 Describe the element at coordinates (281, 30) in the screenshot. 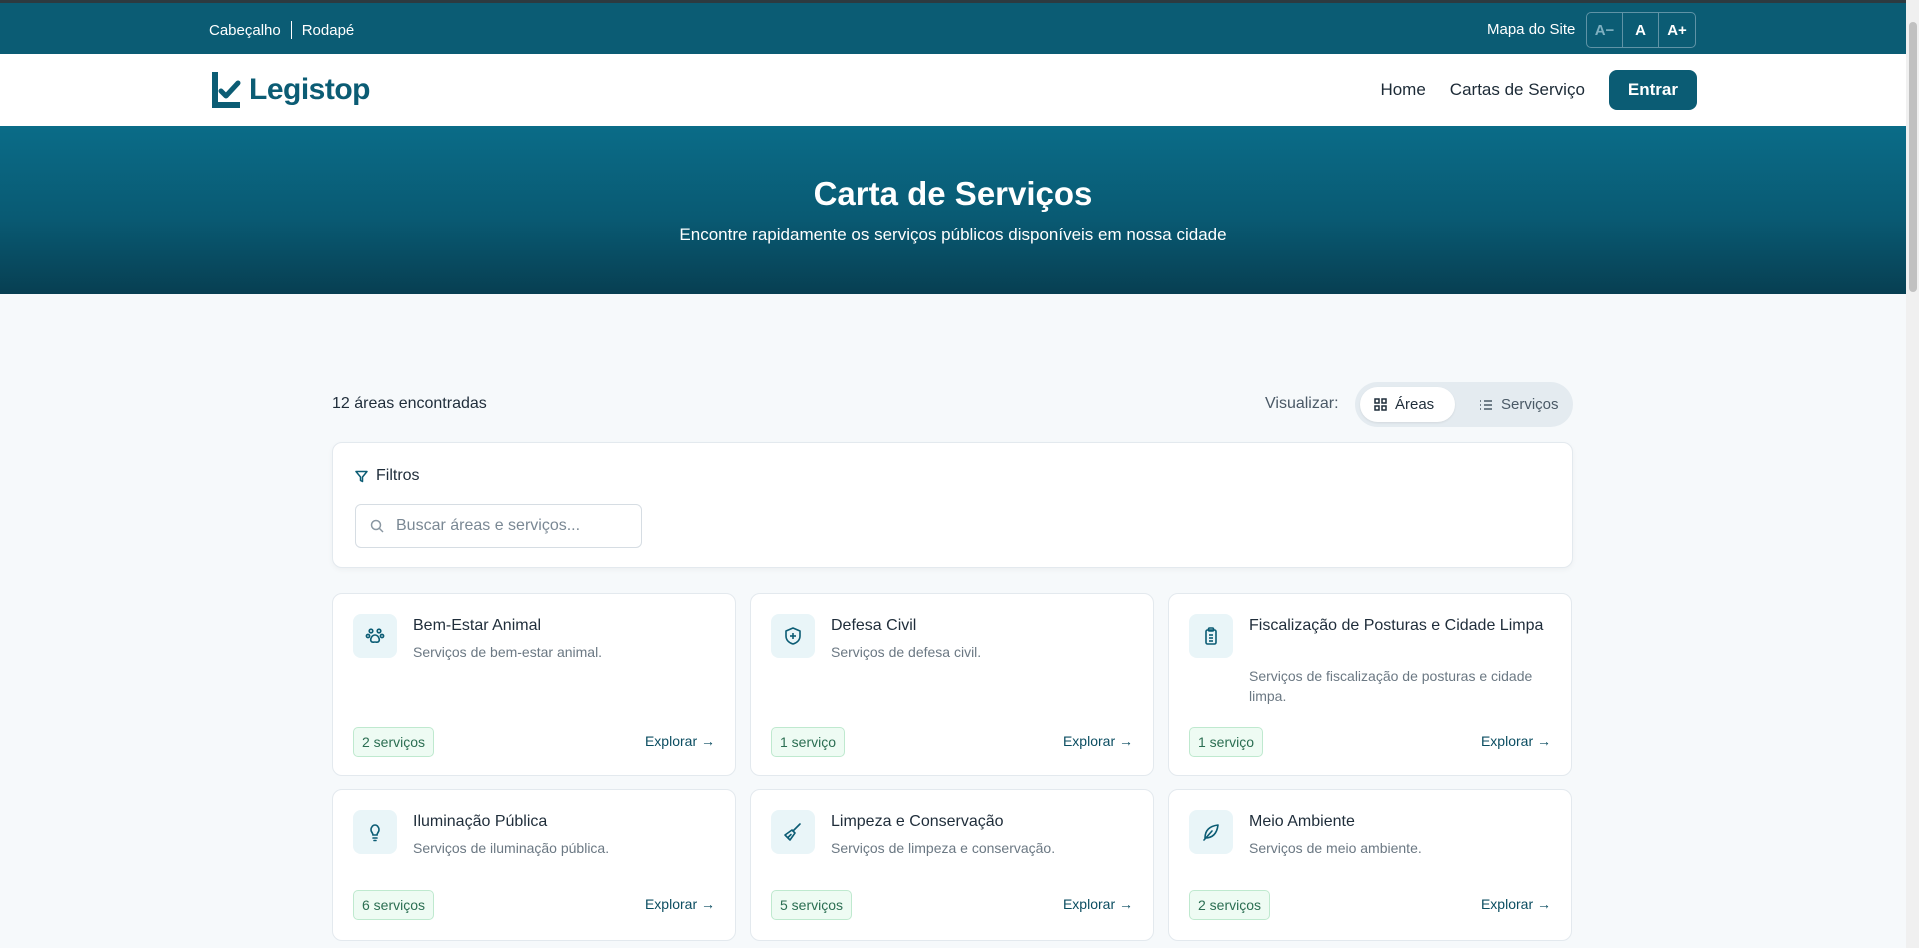

I see `skip-links: Cabeçalho Rodapé` at that location.